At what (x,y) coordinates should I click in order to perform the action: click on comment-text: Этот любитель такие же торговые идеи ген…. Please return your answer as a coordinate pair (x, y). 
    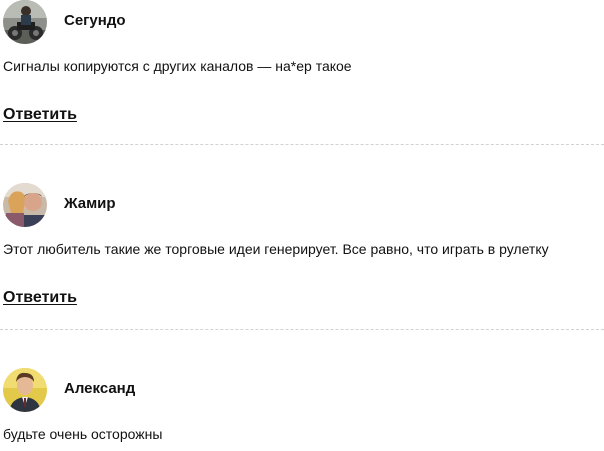
    Looking at the image, I should click on (276, 249).